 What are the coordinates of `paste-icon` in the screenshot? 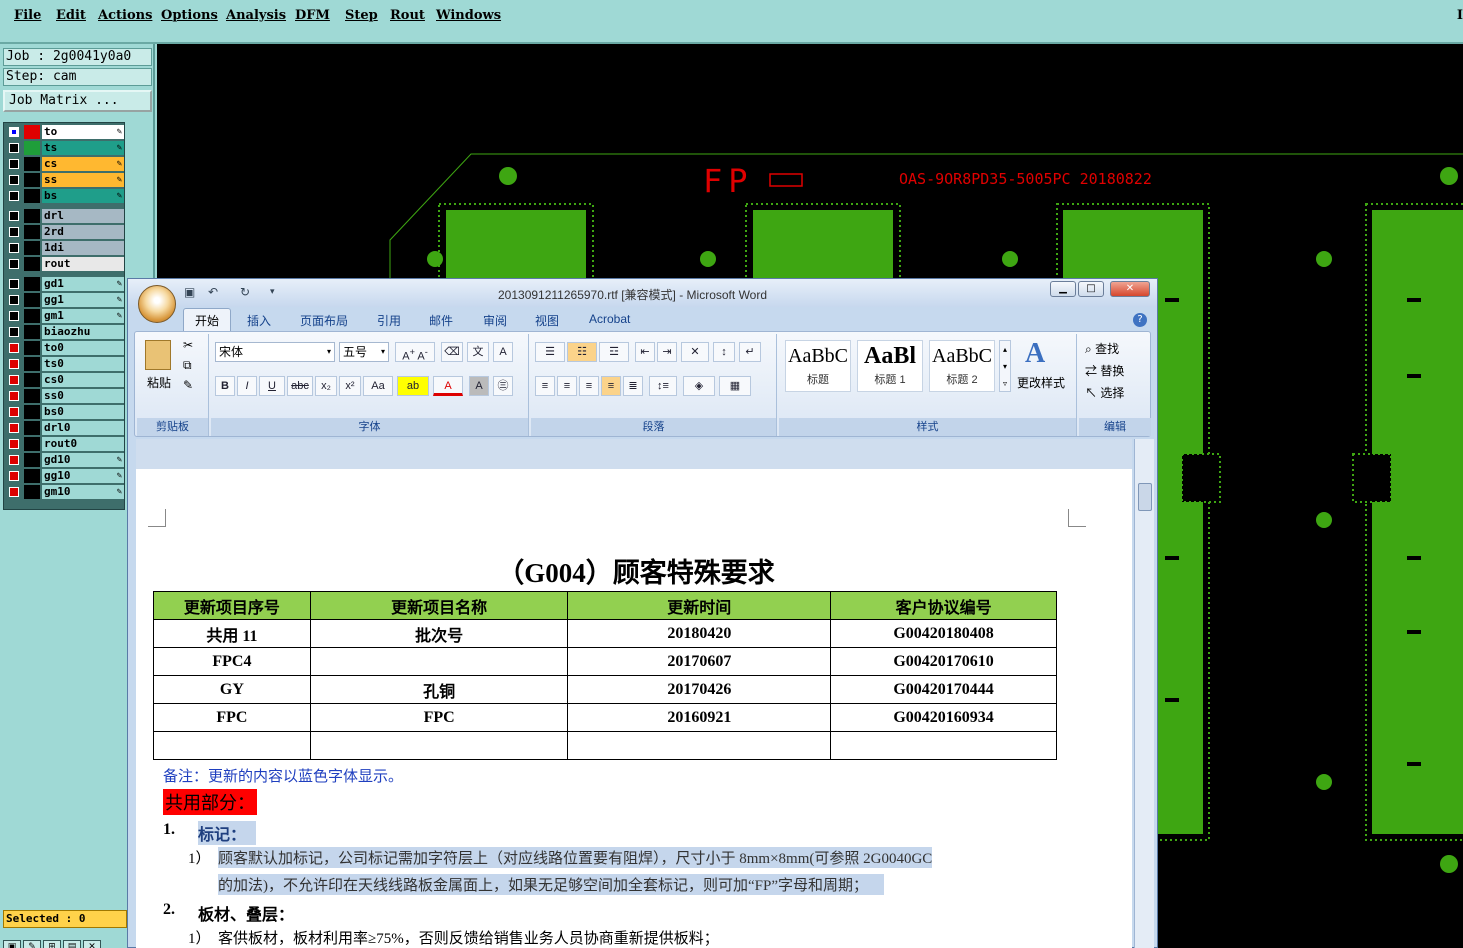 It's located at (158, 355).